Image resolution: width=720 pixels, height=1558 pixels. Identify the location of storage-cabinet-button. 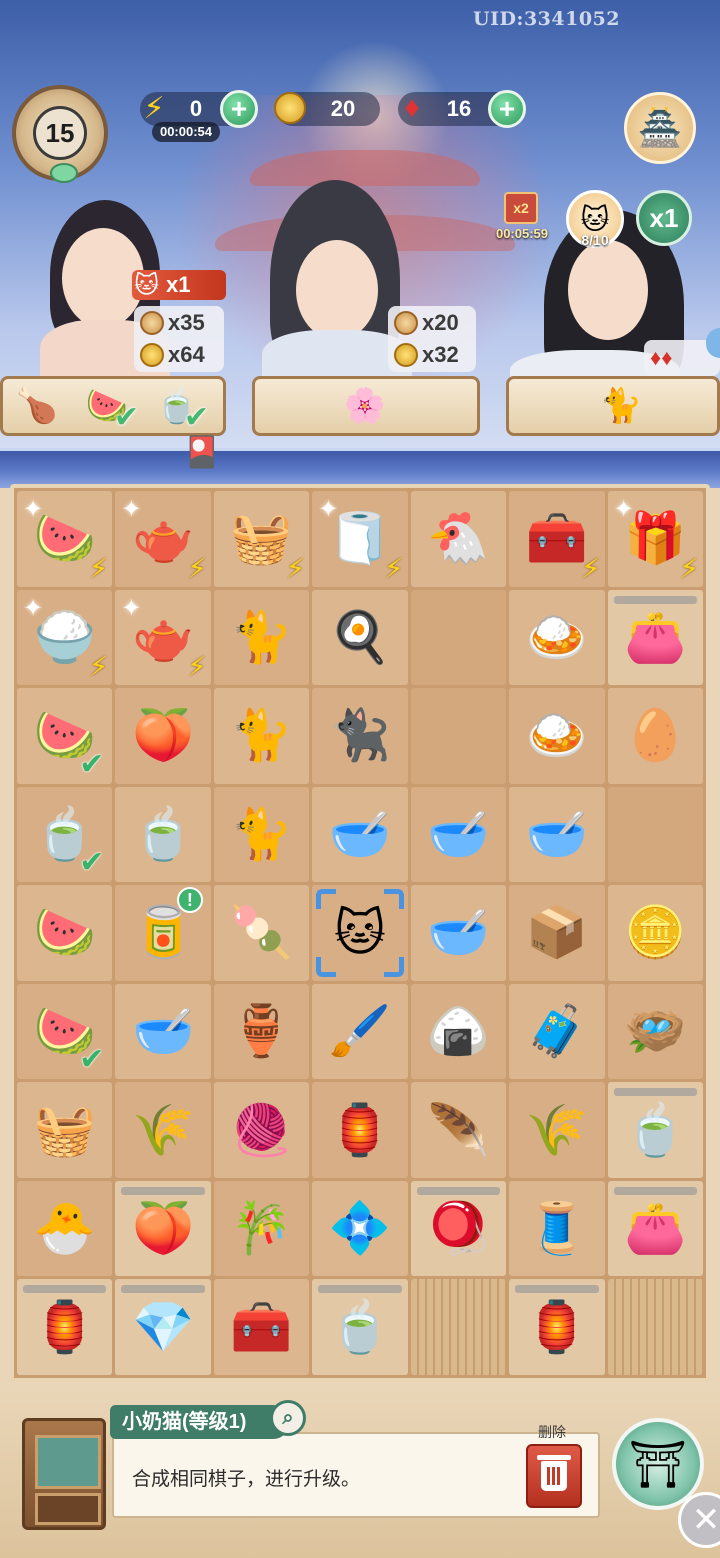
(64, 1474).